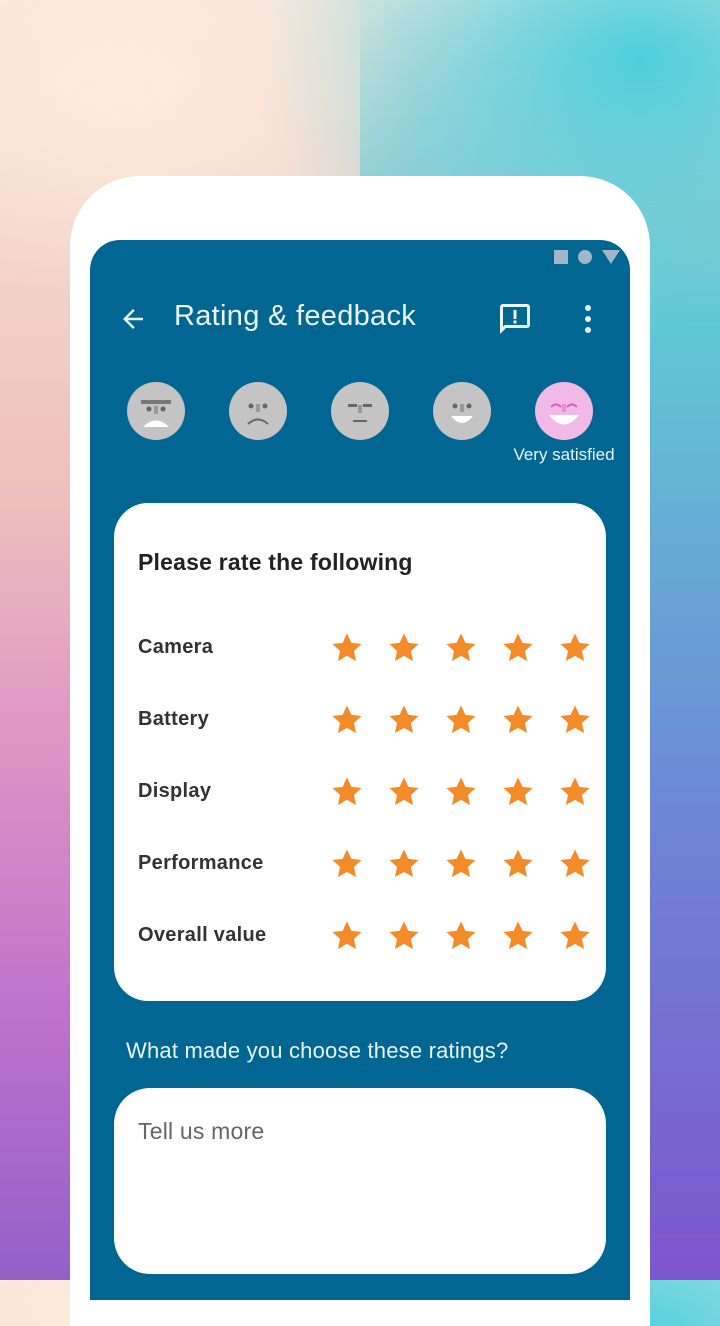  Describe the element at coordinates (176, 647) in the screenshot. I see `rating-label: Camera` at that location.